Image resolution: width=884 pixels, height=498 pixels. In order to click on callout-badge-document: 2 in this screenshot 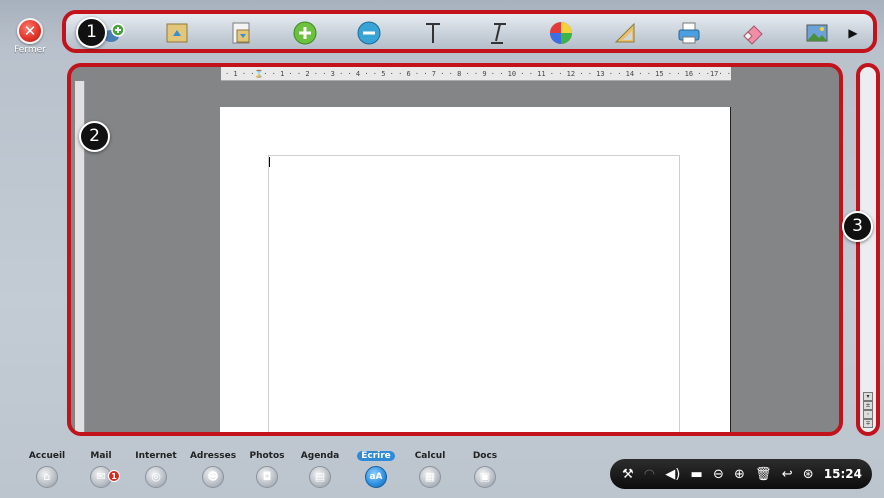, I will do `click(94, 136)`.